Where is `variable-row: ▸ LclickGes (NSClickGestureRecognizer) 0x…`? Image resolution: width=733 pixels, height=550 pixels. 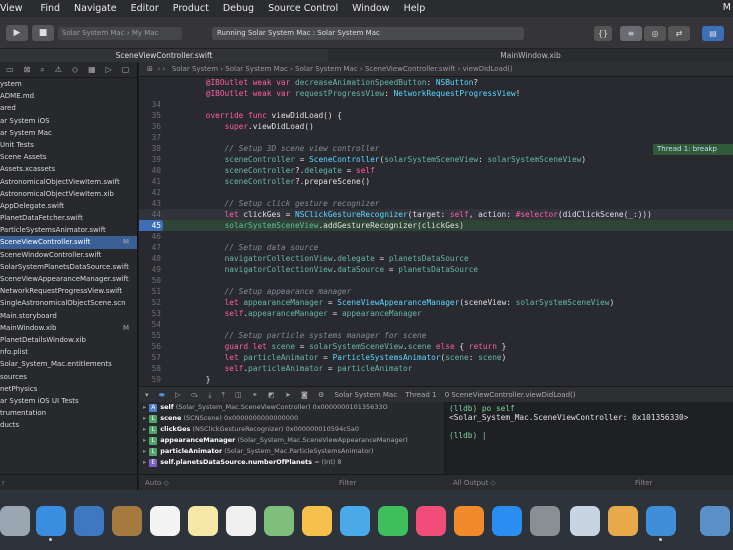
variable-row: ▸ LclickGes (NSClickGestureRecognizer) 0x… is located at coordinates (291, 429).